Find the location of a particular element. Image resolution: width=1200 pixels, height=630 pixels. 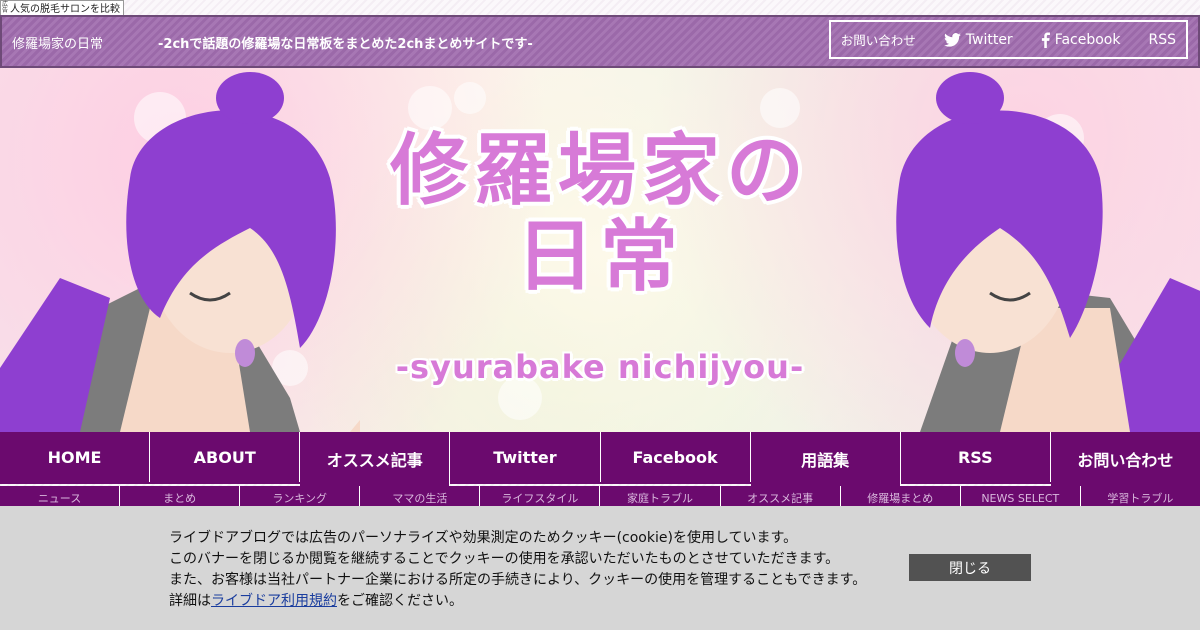

nav-item-about: ABOUT is located at coordinates (225, 457).